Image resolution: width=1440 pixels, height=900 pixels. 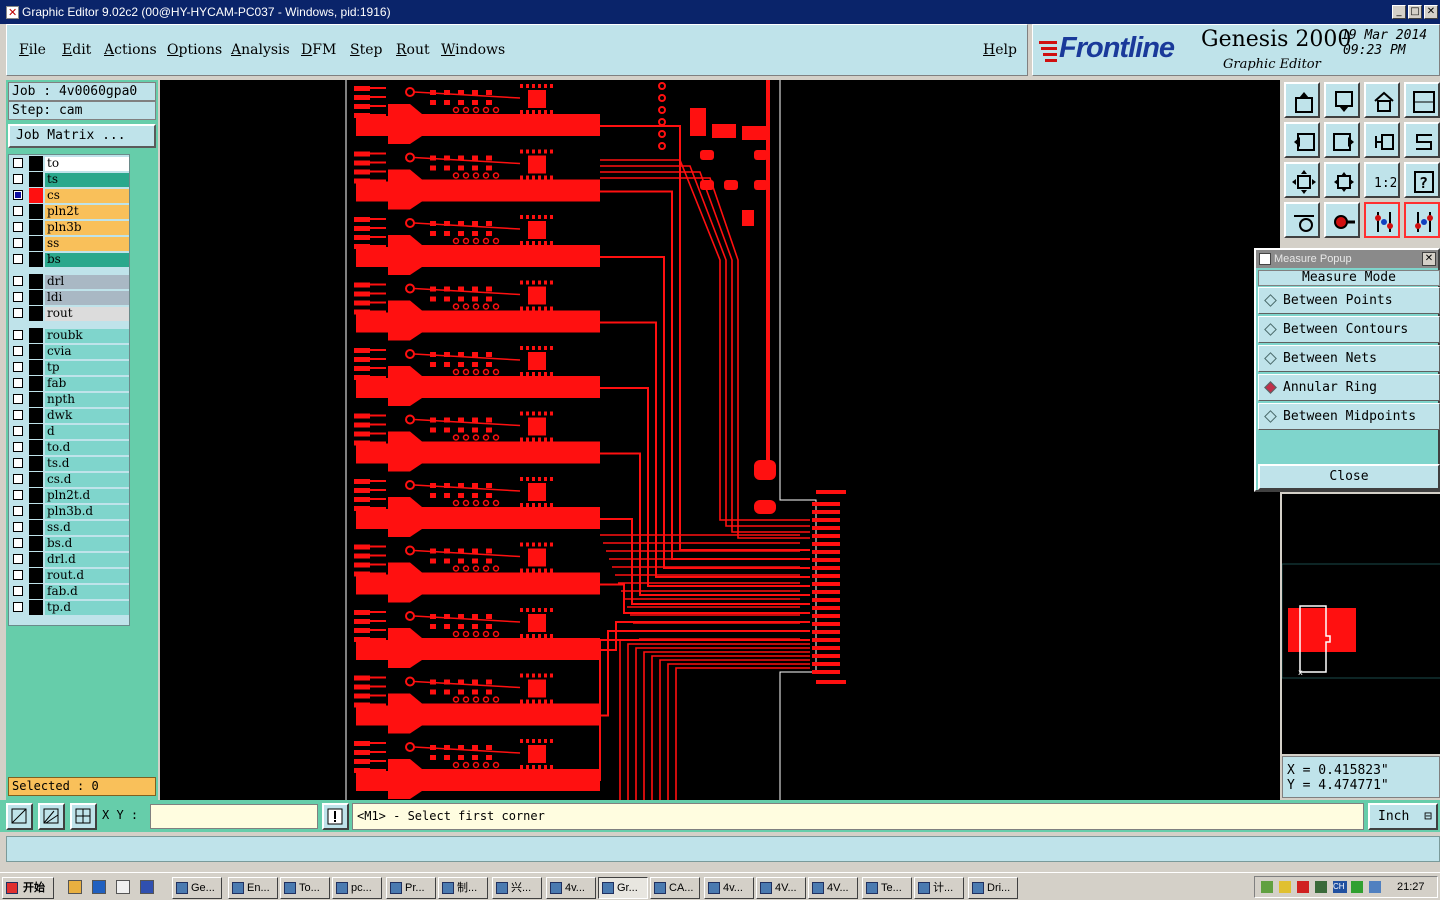 What do you see at coordinates (87, 480) in the screenshot?
I see `layer-name: cs.d` at bounding box center [87, 480].